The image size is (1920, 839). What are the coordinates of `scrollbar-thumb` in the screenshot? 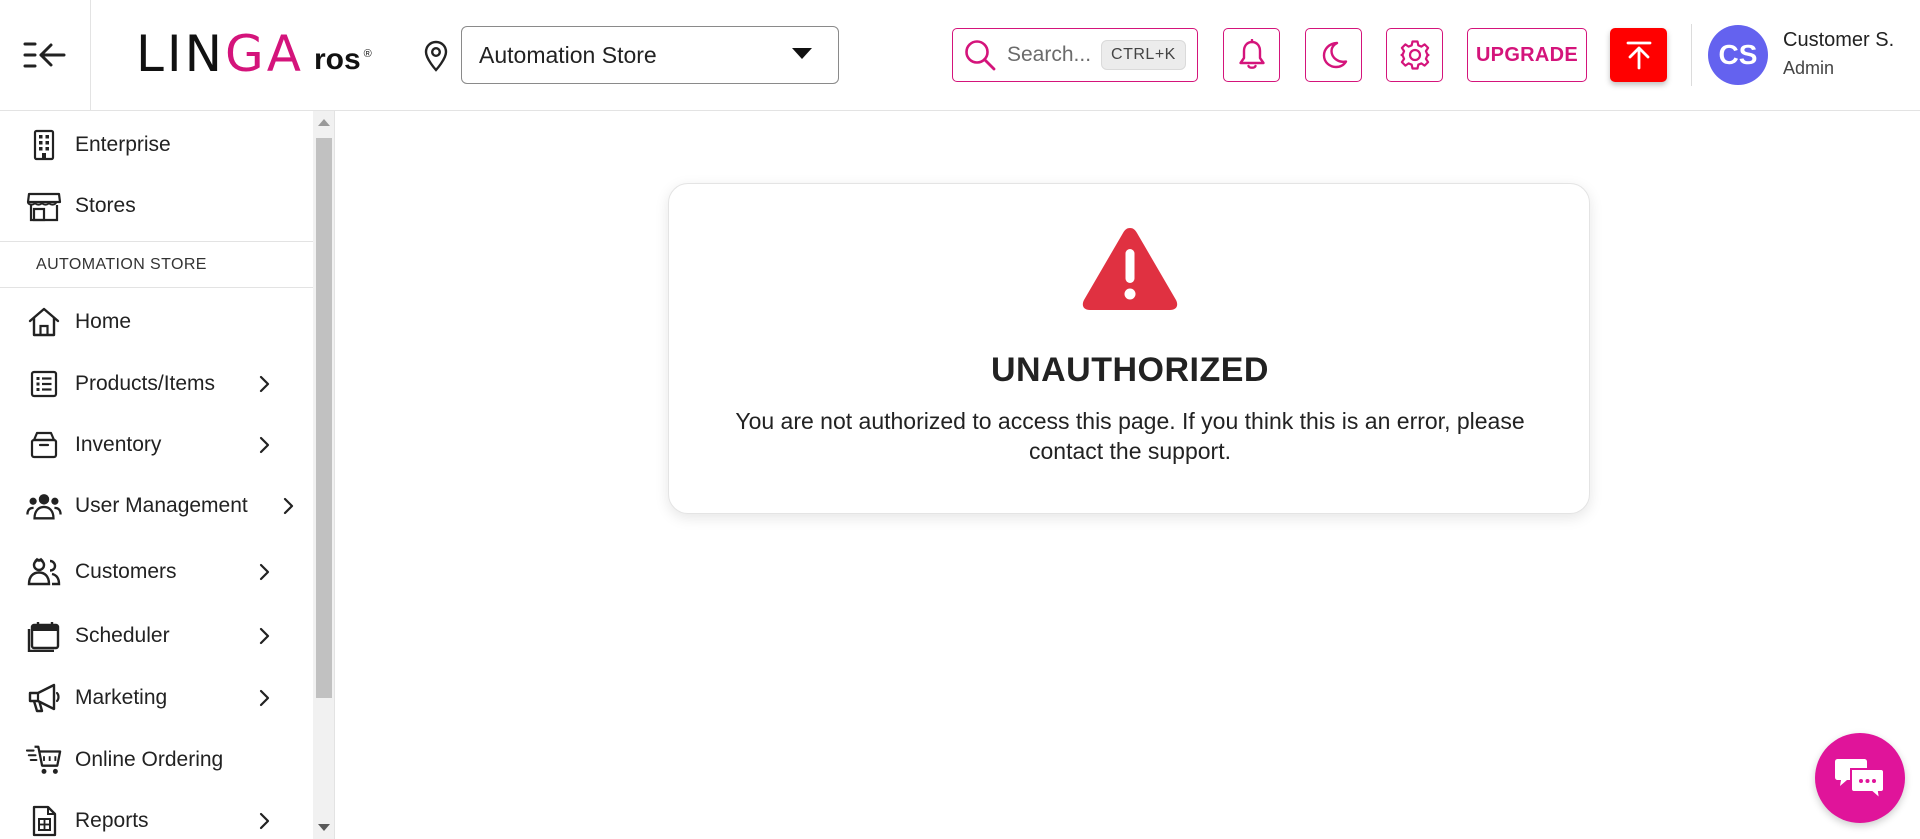 It's located at (324, 418).